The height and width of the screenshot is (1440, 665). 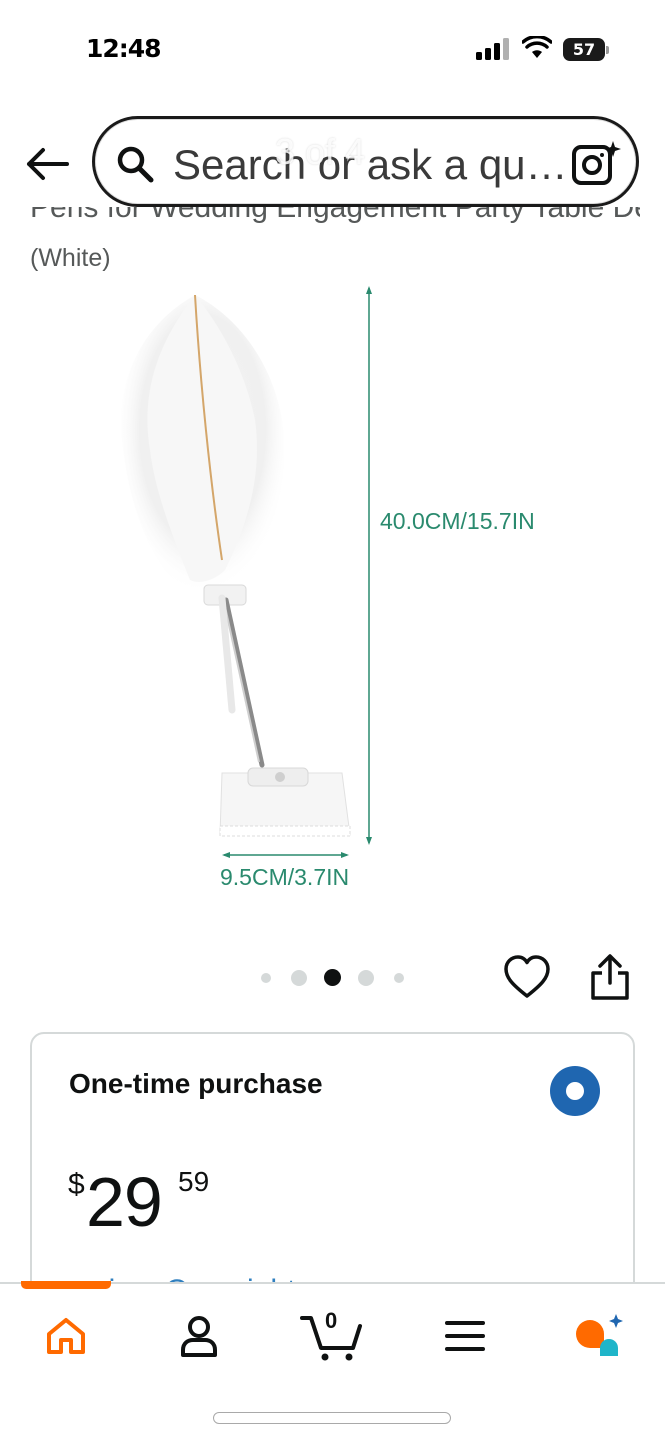 What do you see at coordinates (320, 151) in the screenshot?
I see `image-page-indicator: 3 of 4` at bounding box center [320, 151].